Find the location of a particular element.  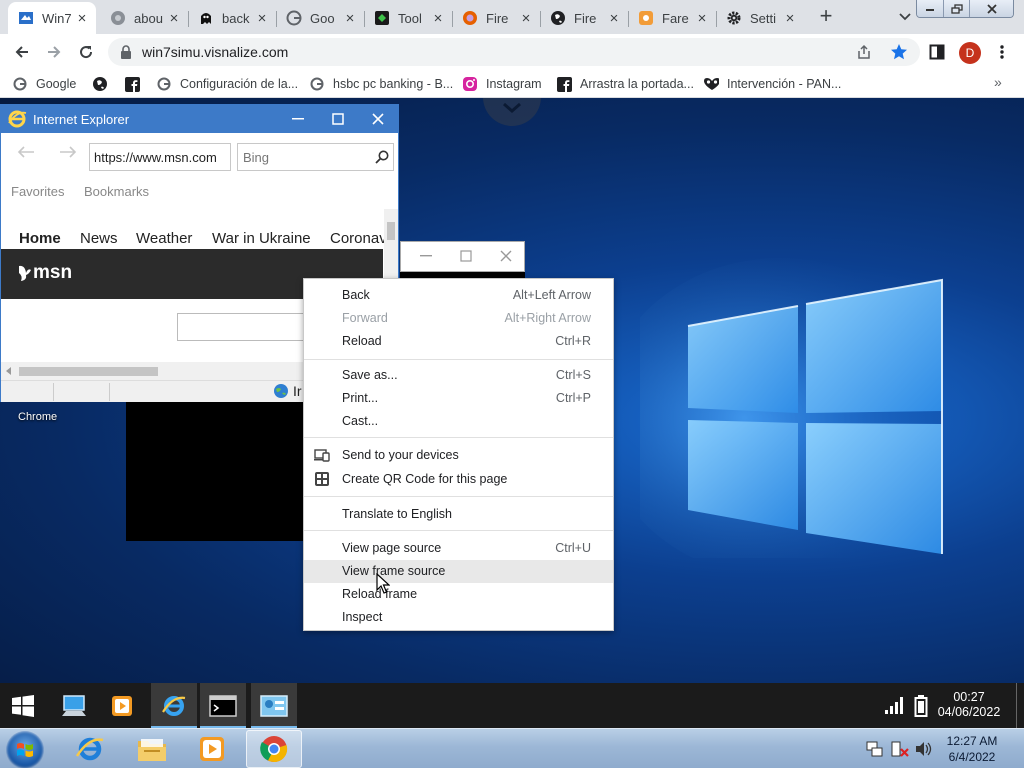

win7-pin-chrome is located at coordinates (274, 749).